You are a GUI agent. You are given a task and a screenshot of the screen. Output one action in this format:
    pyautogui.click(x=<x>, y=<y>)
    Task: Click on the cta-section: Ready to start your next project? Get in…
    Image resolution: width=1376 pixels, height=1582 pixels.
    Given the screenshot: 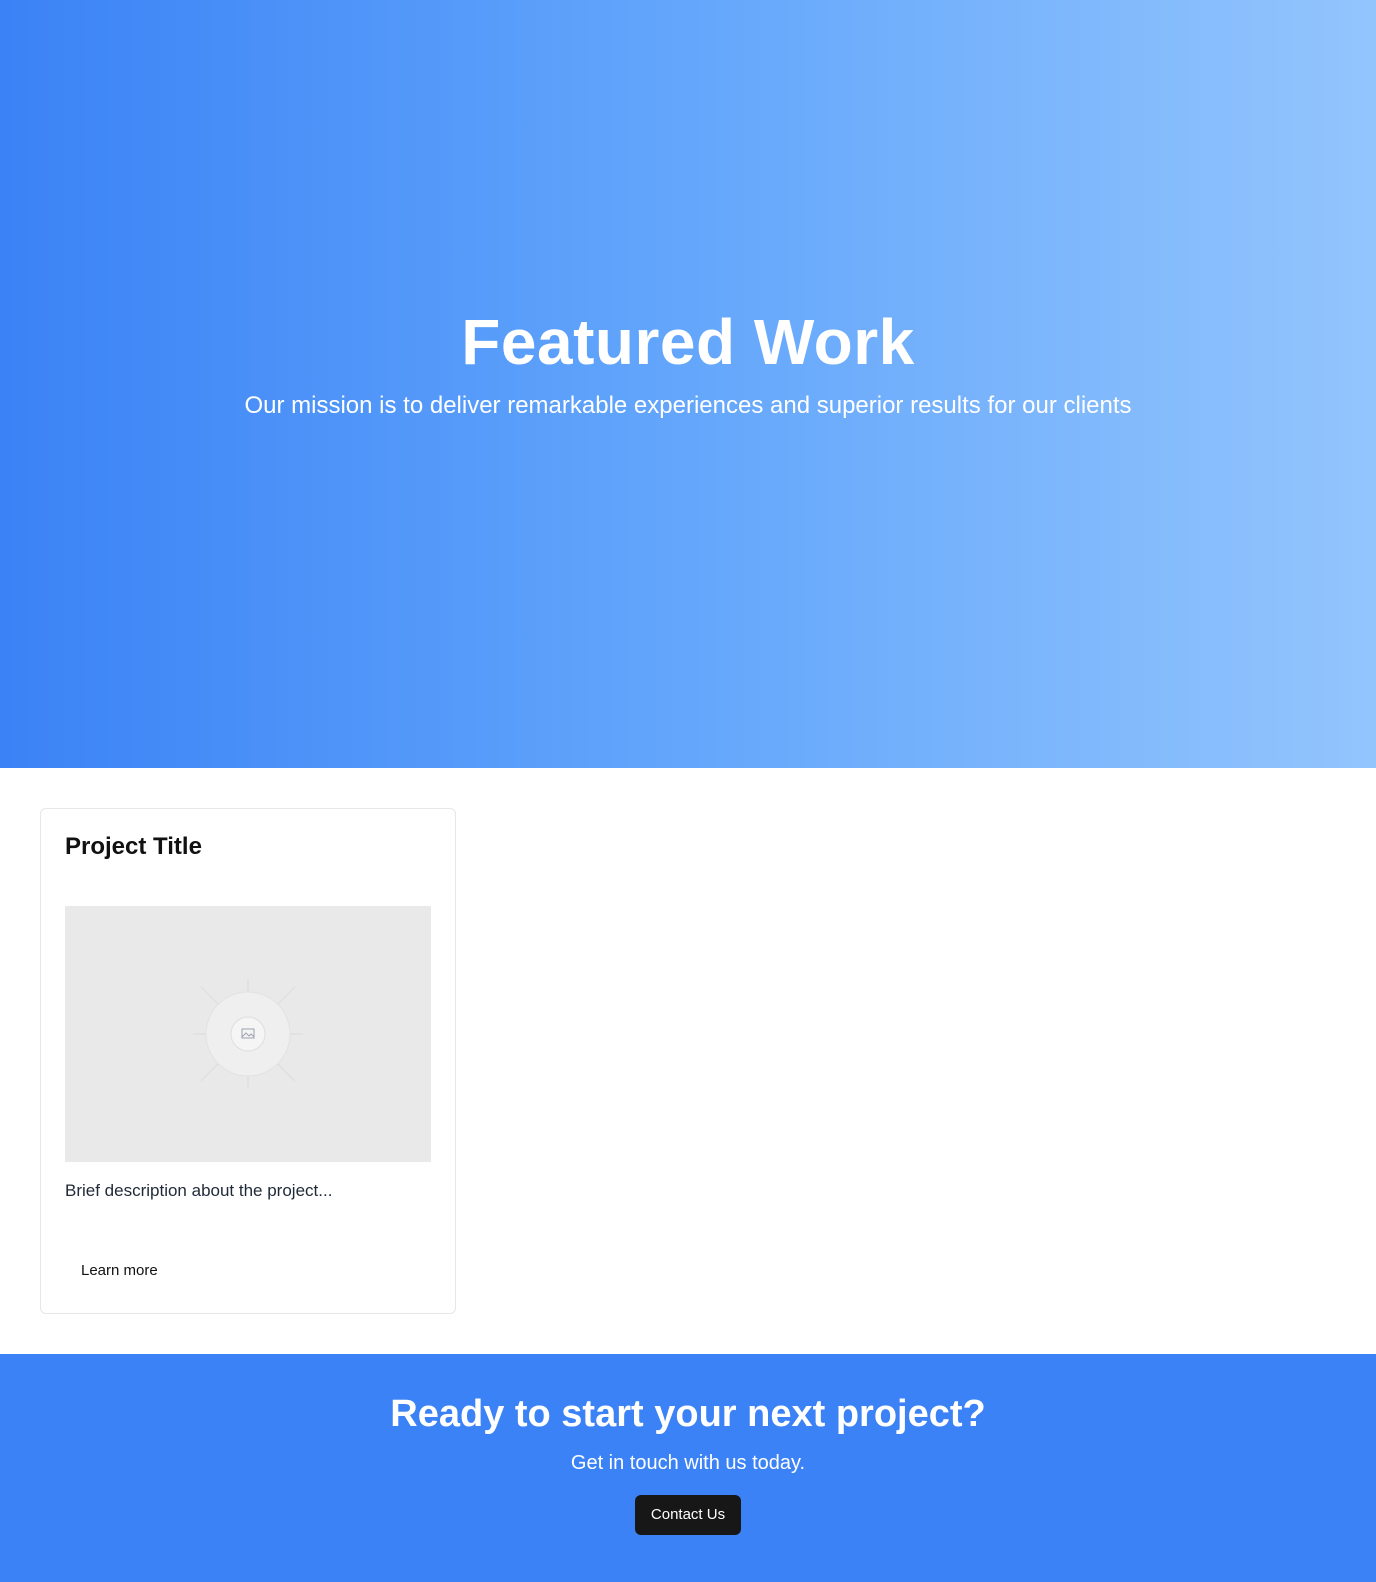 What is the action you would take?
    pyautogui.click(x=688, y=1468)
    